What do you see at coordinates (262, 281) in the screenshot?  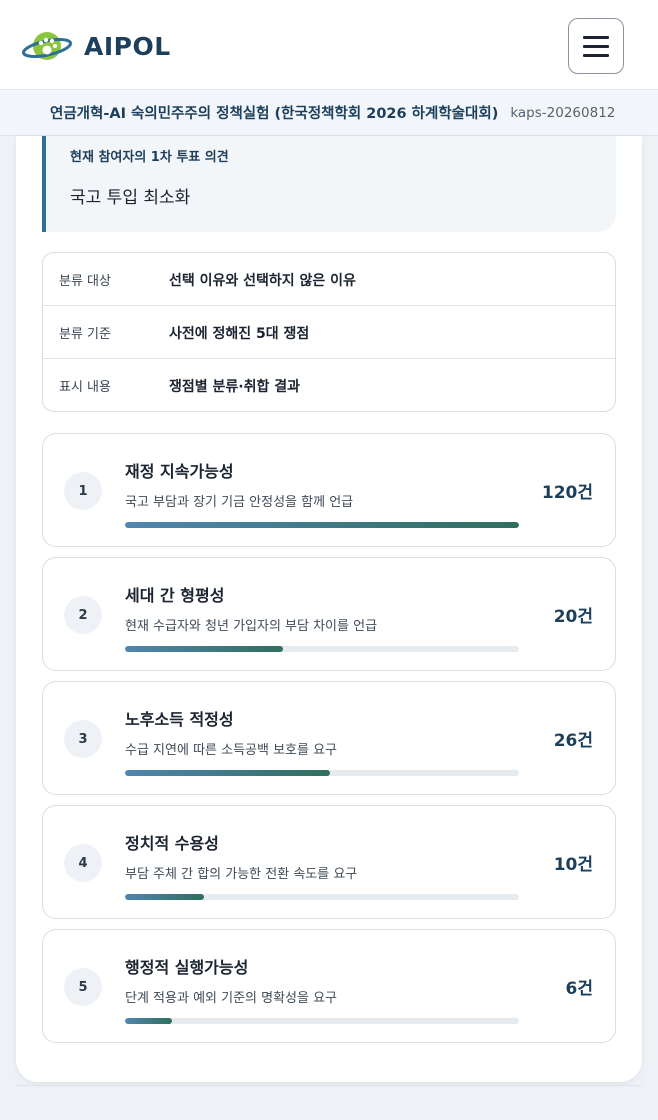 I see `meta-value: 선택 이유와 선택하지 않은 이유` at bounding box center [262, 281].